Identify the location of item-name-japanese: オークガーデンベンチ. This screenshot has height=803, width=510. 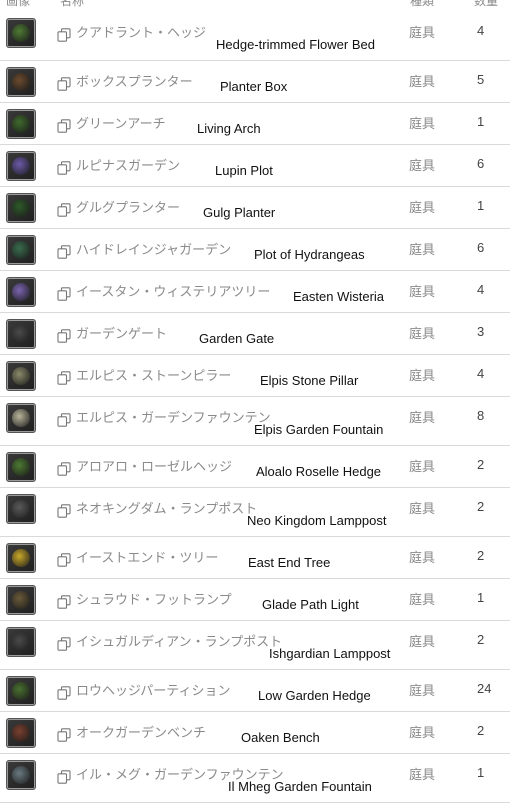
(141, 733).